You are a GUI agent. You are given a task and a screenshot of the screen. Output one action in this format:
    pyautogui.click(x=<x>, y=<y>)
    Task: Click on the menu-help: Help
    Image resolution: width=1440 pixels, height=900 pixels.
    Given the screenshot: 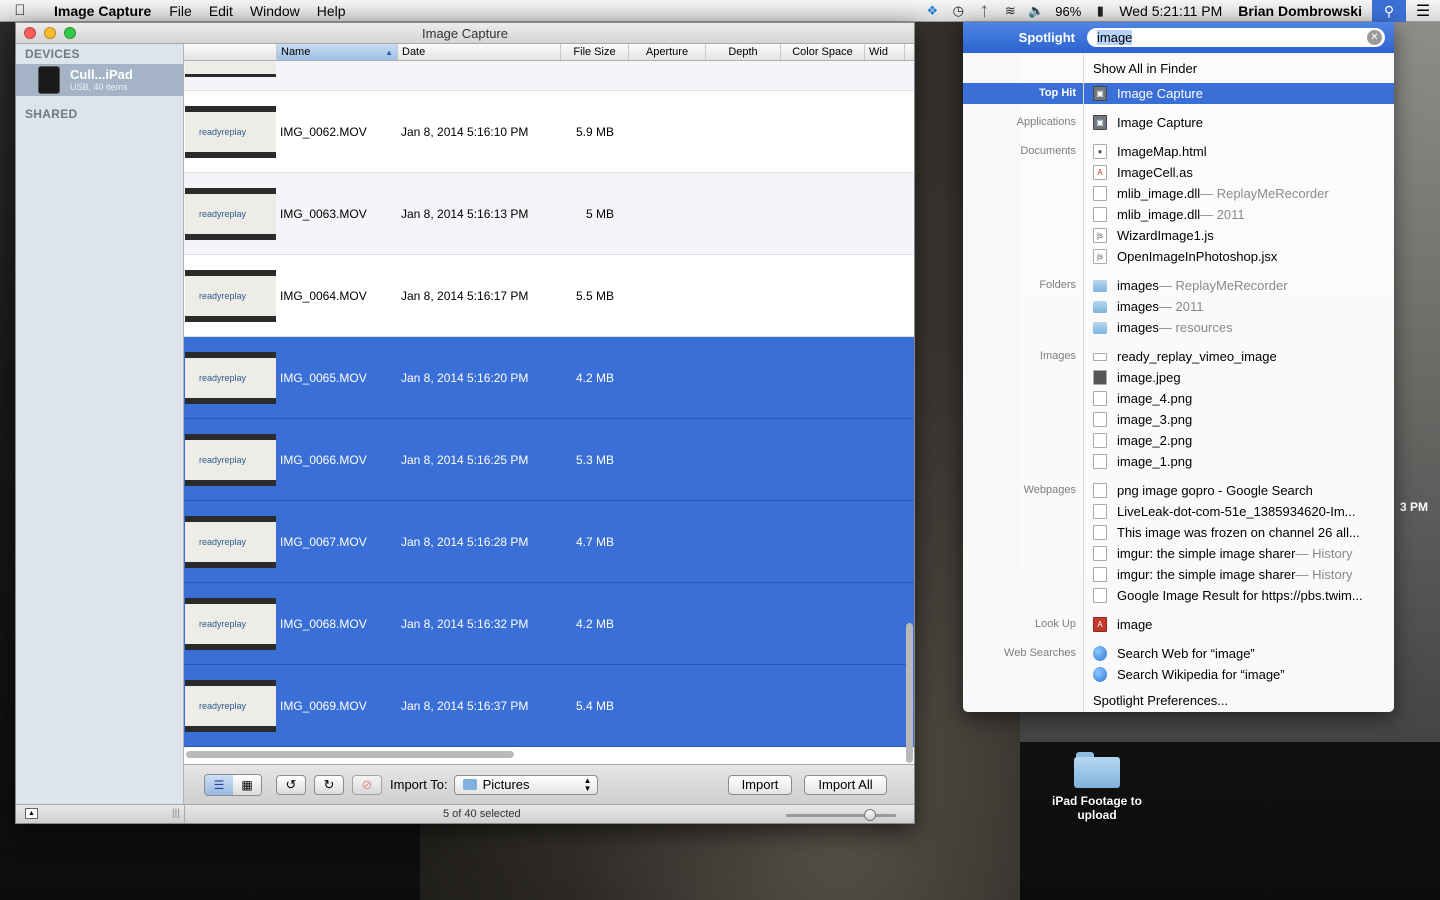 What is the action you would take?
    pyautogui.click(x=331, y=11)
    